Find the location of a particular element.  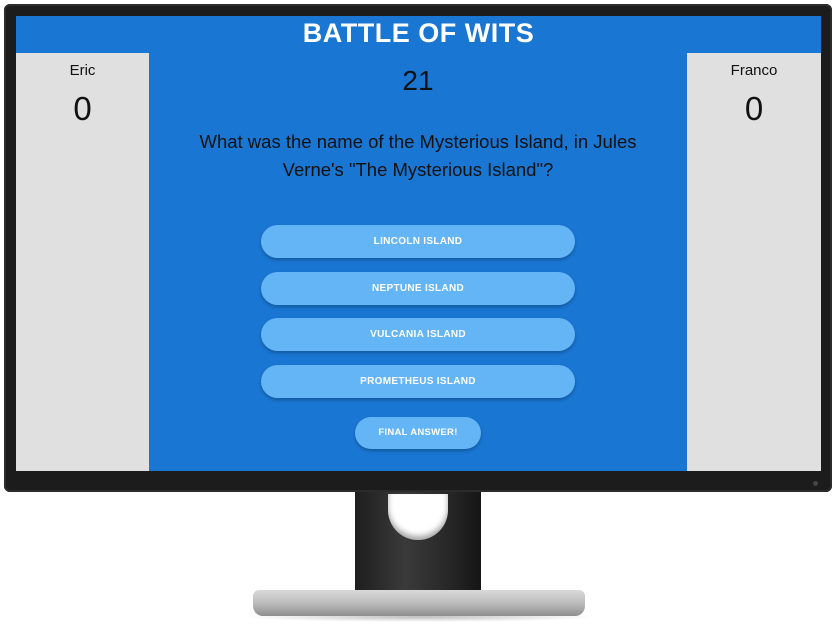

final-answer-button: FINAL ANSWER! is located at coordinates (418, 433).